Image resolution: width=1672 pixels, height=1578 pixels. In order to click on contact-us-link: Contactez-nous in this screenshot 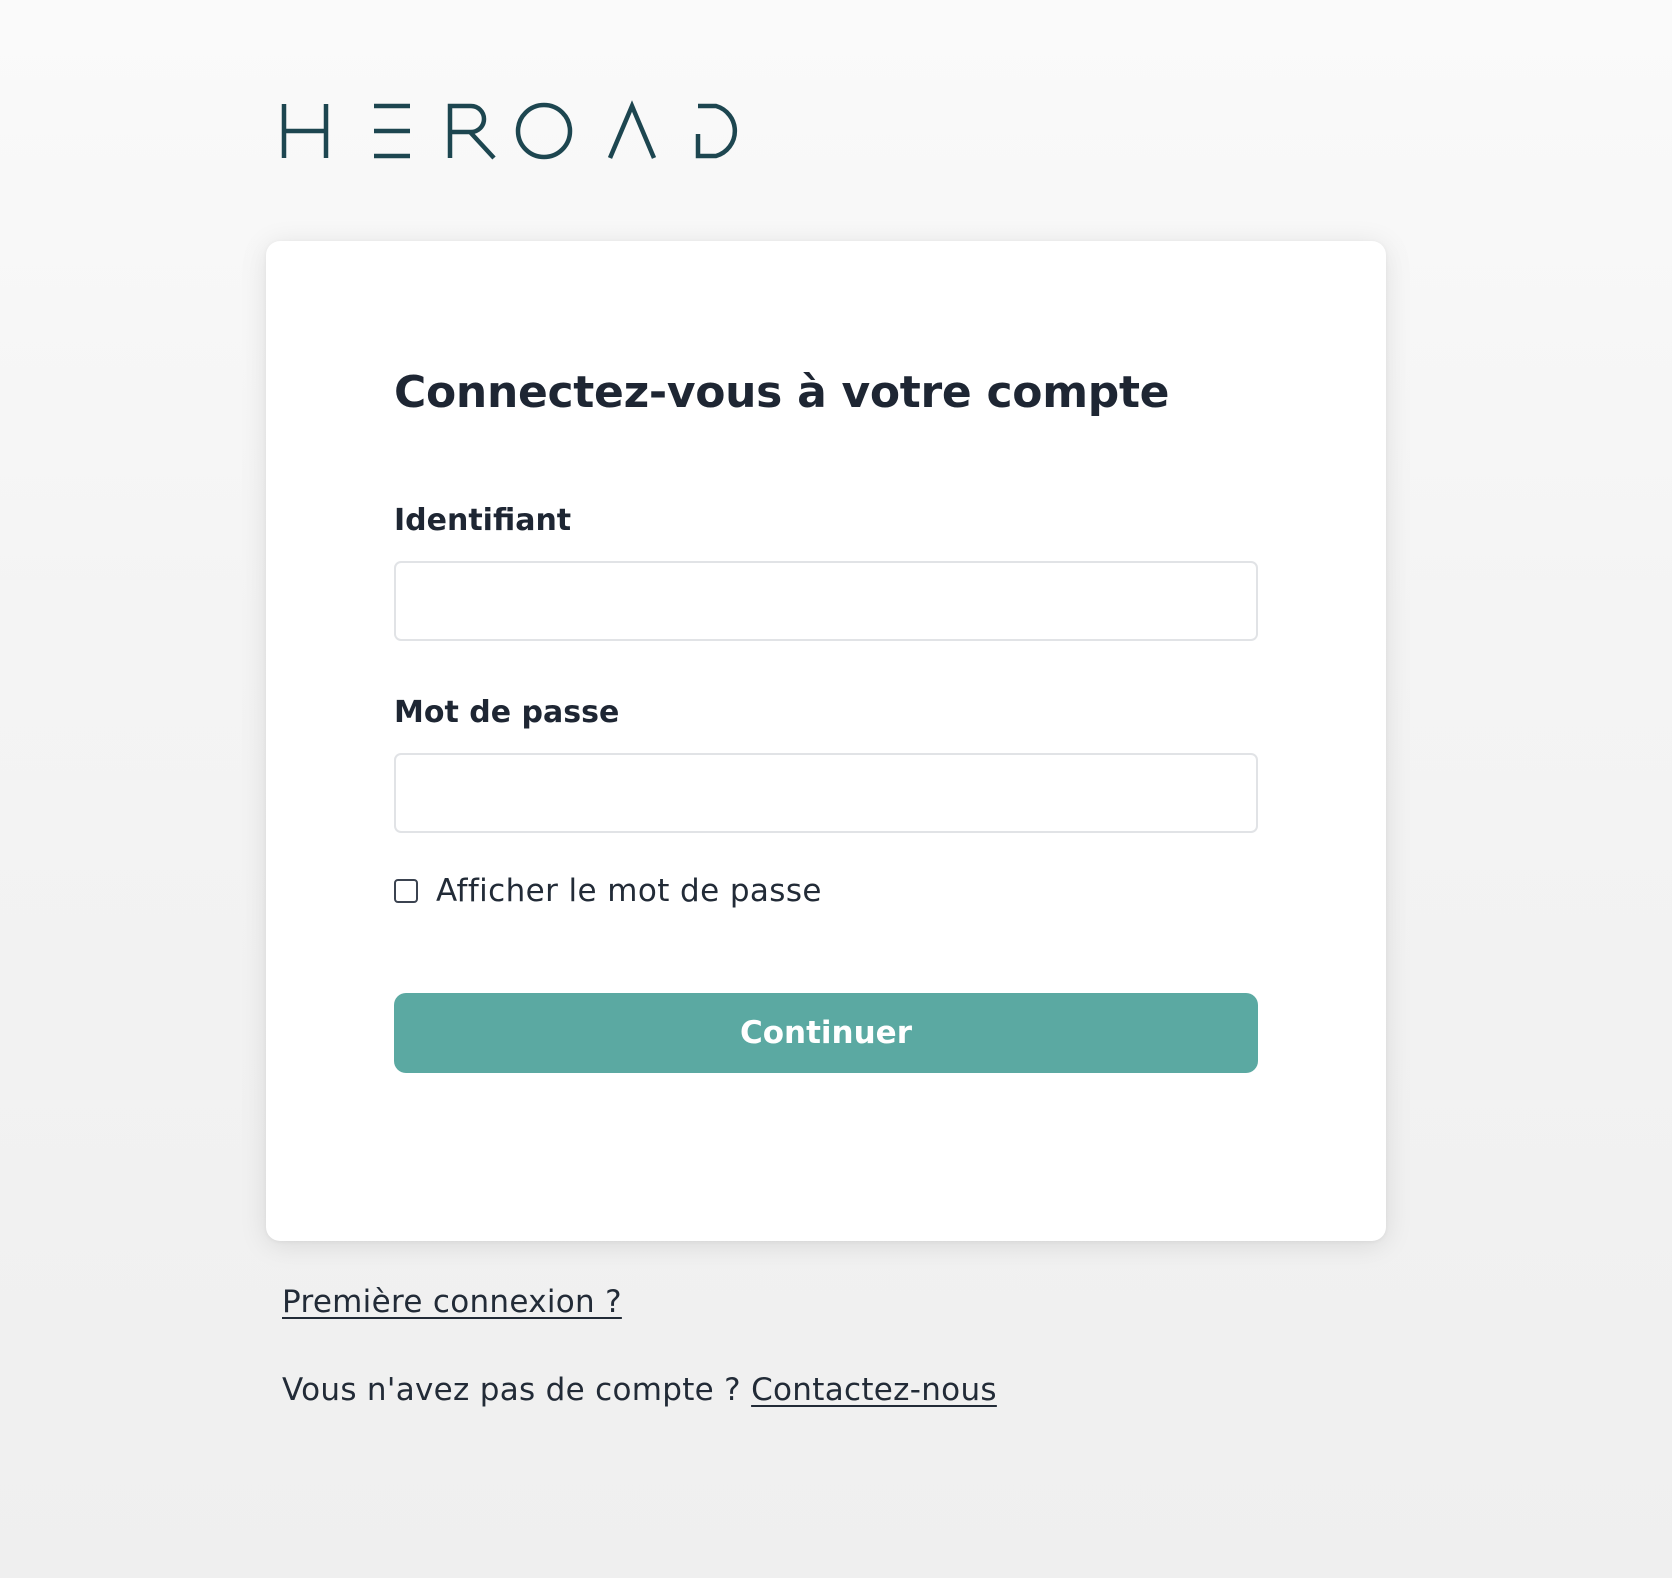, I will do `click(874, 1390)`.